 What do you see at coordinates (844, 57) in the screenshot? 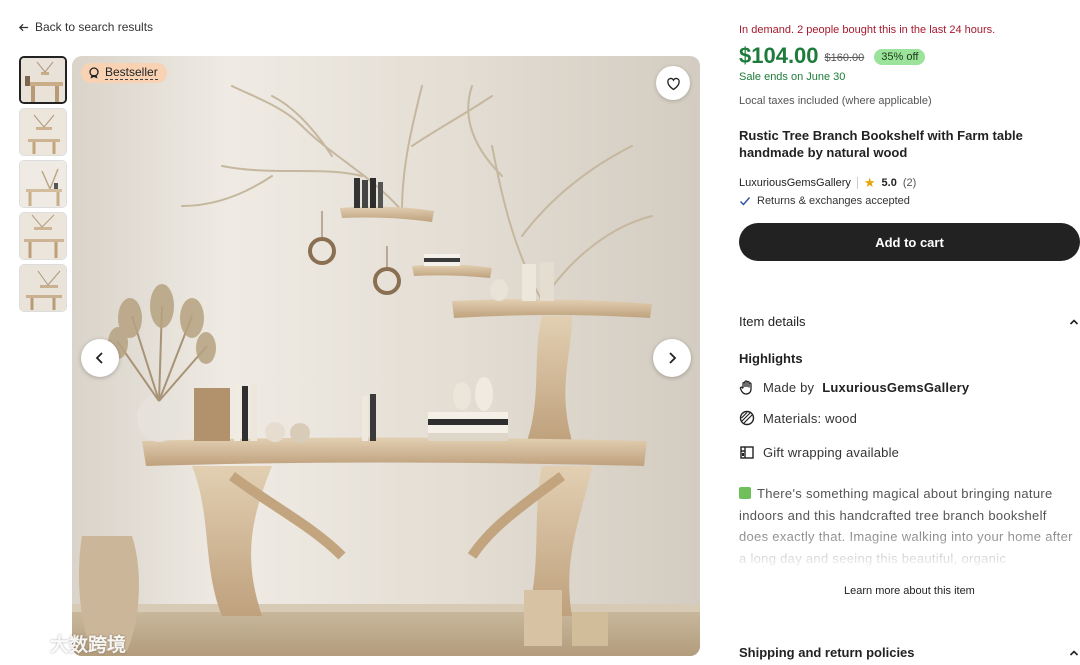
I see `original-price: $160.00` at bounding box center [844, 57].